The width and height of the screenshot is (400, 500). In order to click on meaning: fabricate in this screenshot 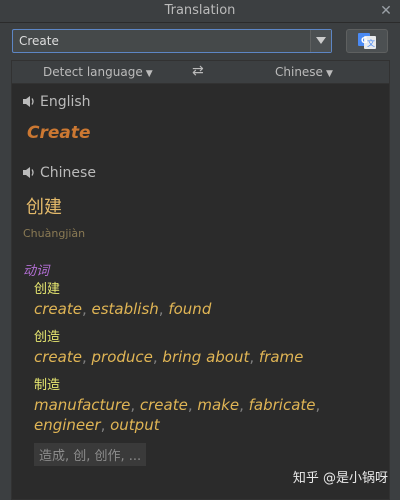, I will do `click(282, 405)`.